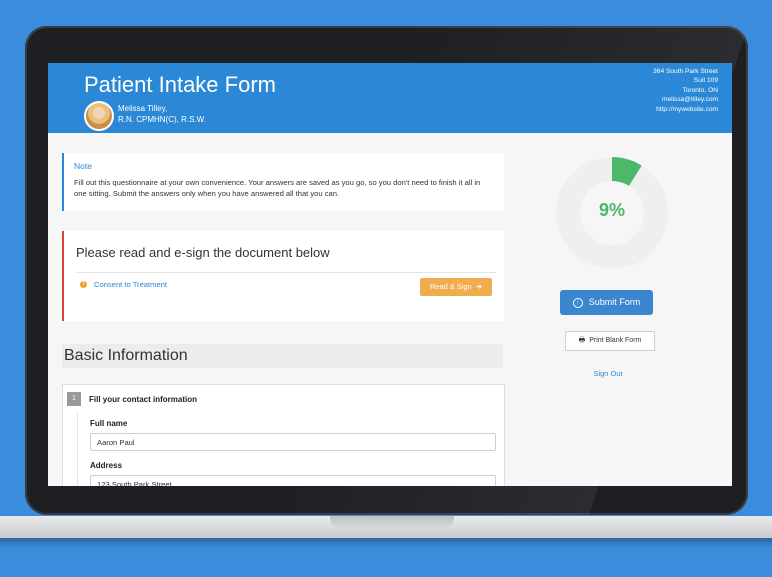 This screenshot has height=577, width=772. I want to click on avatar, so click(99, 116).